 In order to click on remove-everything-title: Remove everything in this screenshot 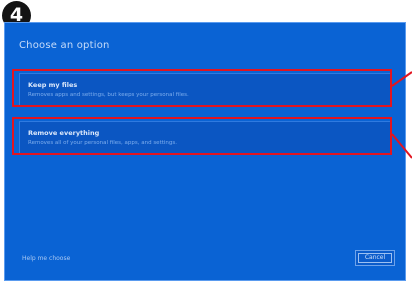, I will do `click(64, 133)`.